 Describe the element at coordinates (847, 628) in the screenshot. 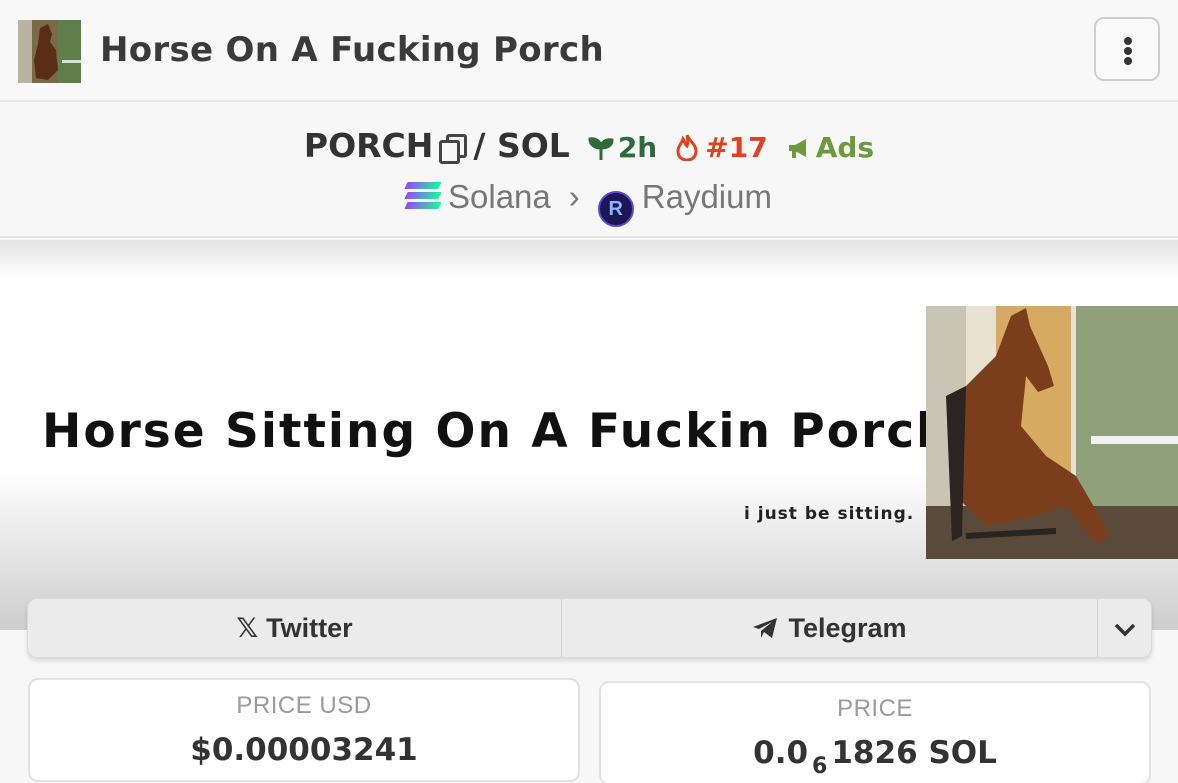

I see `telegram-label: Telegram` at that location.